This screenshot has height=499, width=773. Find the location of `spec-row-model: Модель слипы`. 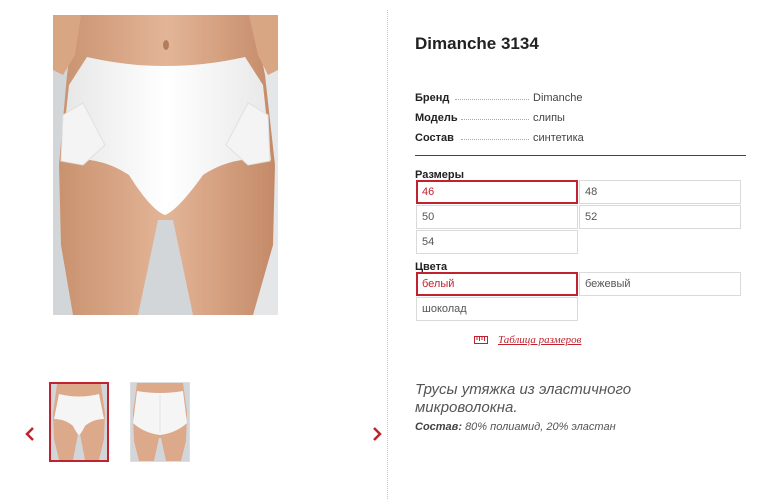

spec-row-model: Модель слипы is located at coordinates (565, 118).